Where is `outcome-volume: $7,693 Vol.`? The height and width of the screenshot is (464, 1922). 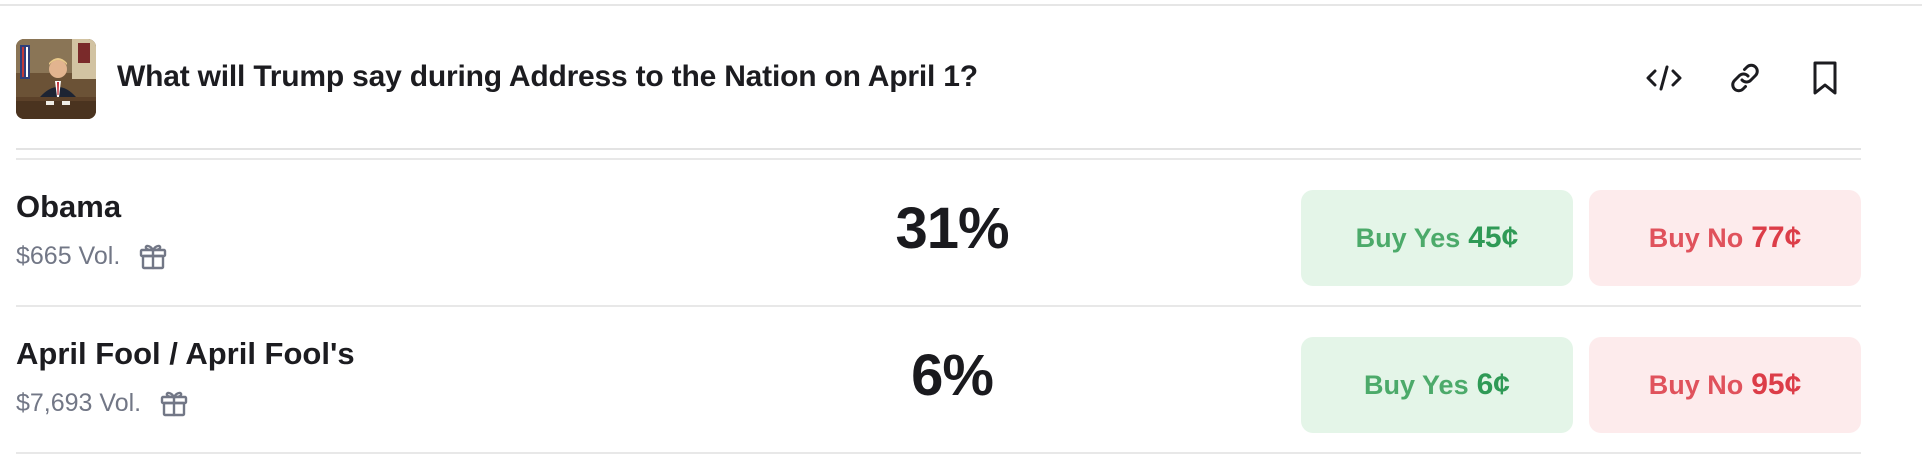
outcome-volume: $7,693 Vol. is located at coordinates (79, 402).